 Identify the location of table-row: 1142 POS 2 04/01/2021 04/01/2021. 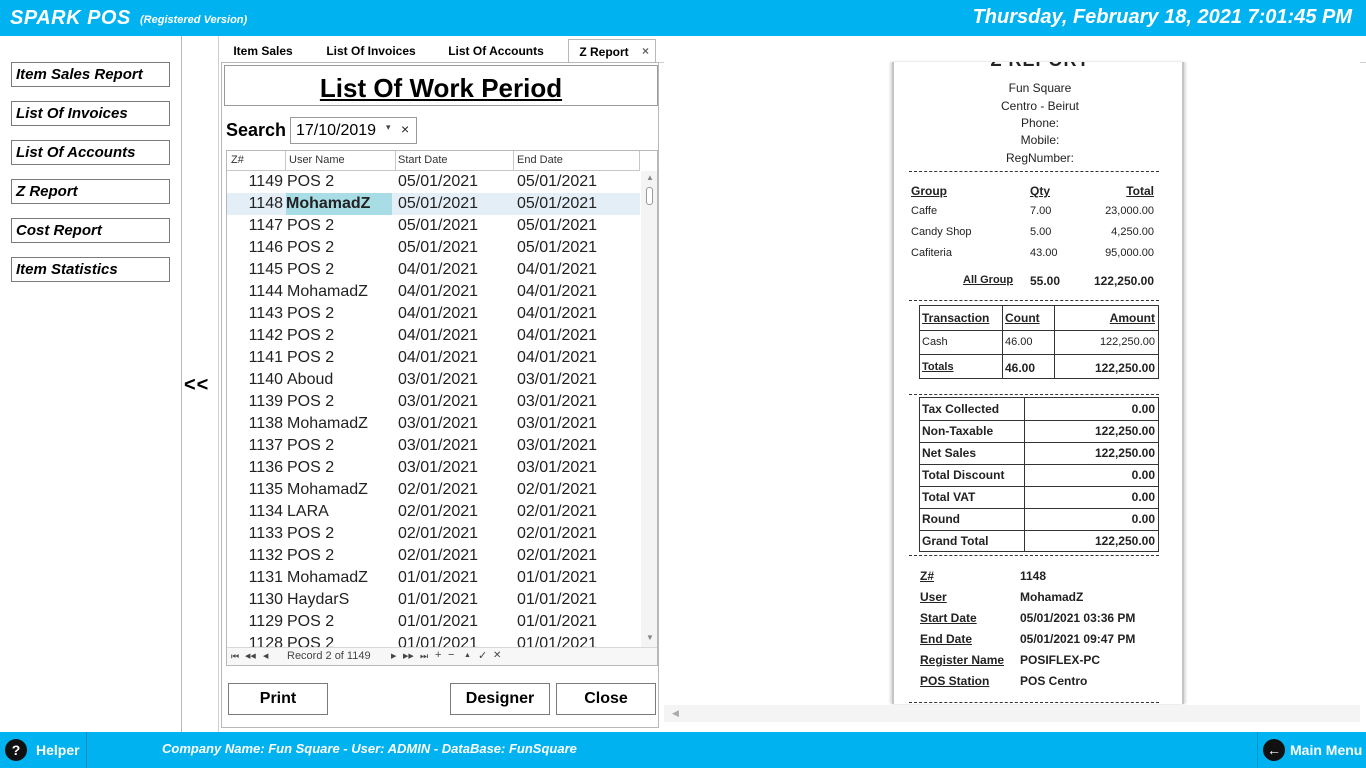
(433, 336).